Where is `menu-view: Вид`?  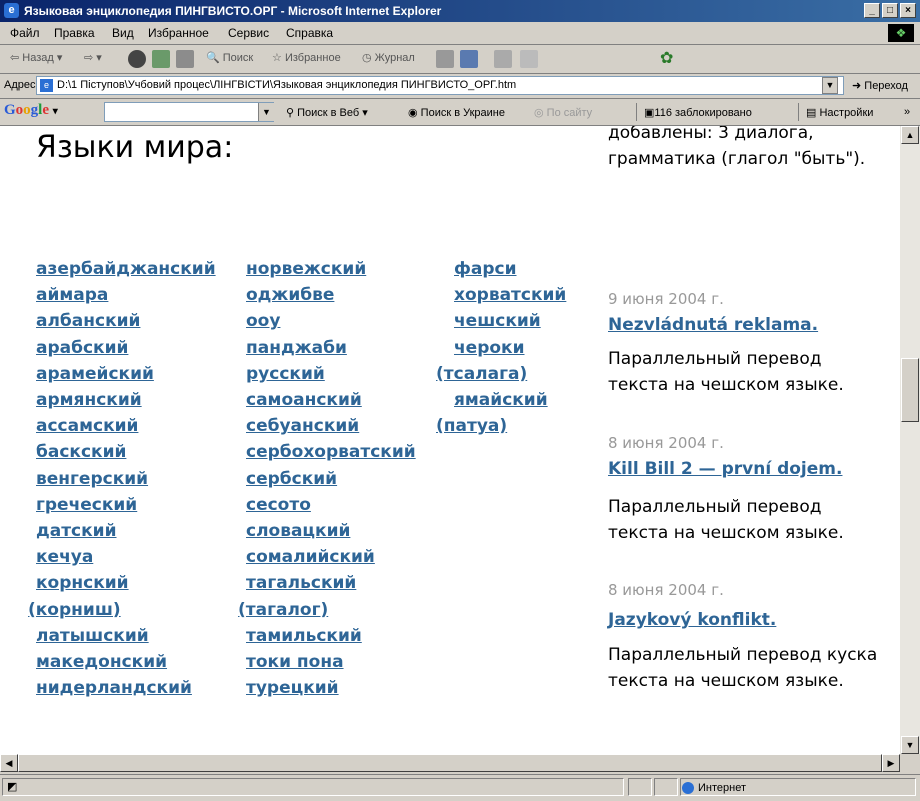 menu-view: Вид is located at coordinates (123, 33).